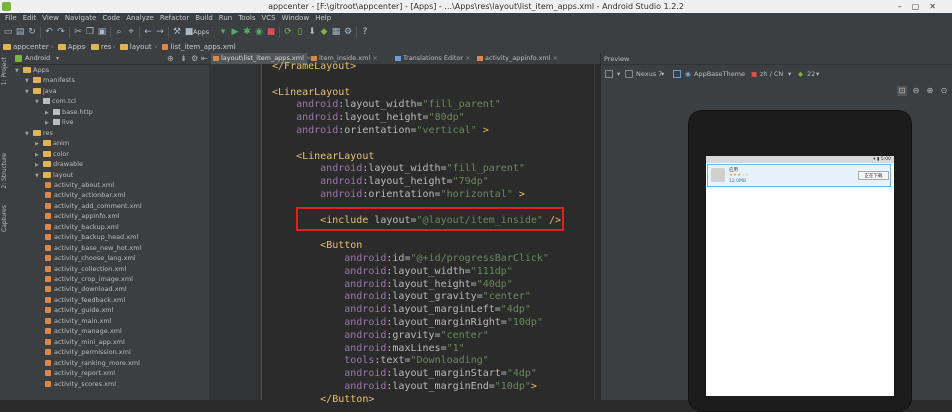 The image size is (952, 412). Describe the element at coordinates (93, 206) in the screenshot. I see `tree-file-item: activity_add_comment.xml` at that location.